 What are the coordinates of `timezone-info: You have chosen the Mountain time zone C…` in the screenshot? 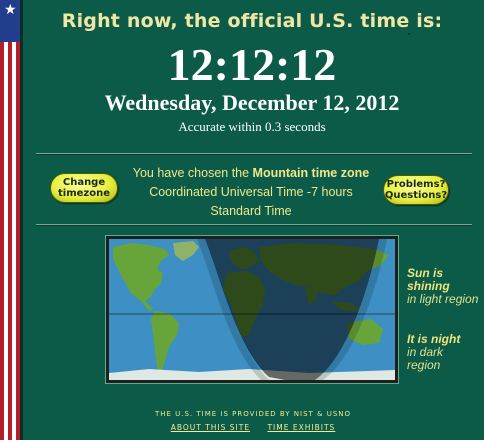 It's located at (251, 192).